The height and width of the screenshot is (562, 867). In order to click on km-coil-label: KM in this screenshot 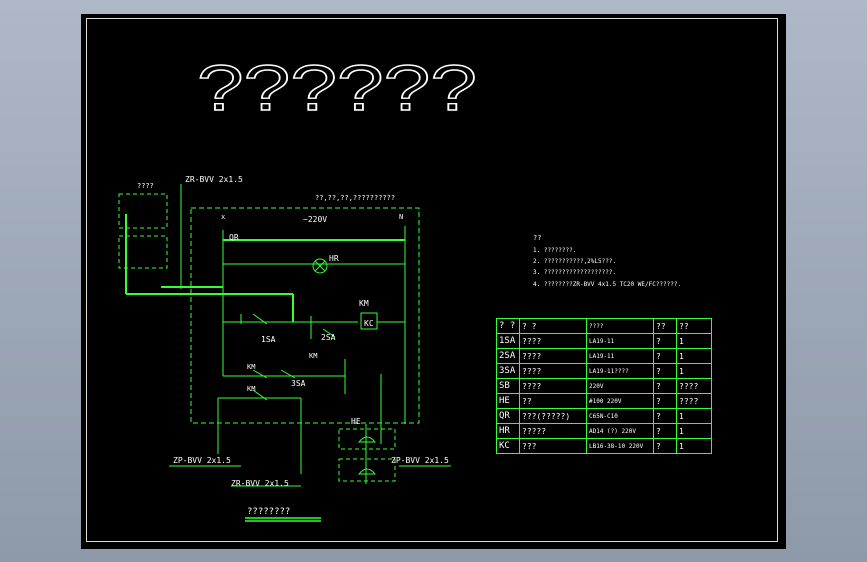, I will do `click(364, 303)`.